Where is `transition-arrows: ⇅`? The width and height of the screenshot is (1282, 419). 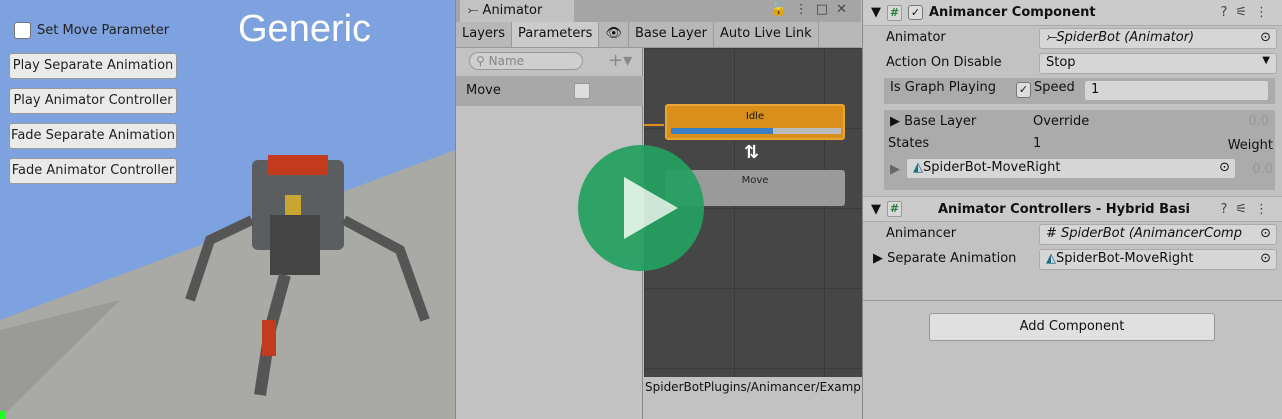
transition-arrows: ⇅ is located at coordinates (752, 152).